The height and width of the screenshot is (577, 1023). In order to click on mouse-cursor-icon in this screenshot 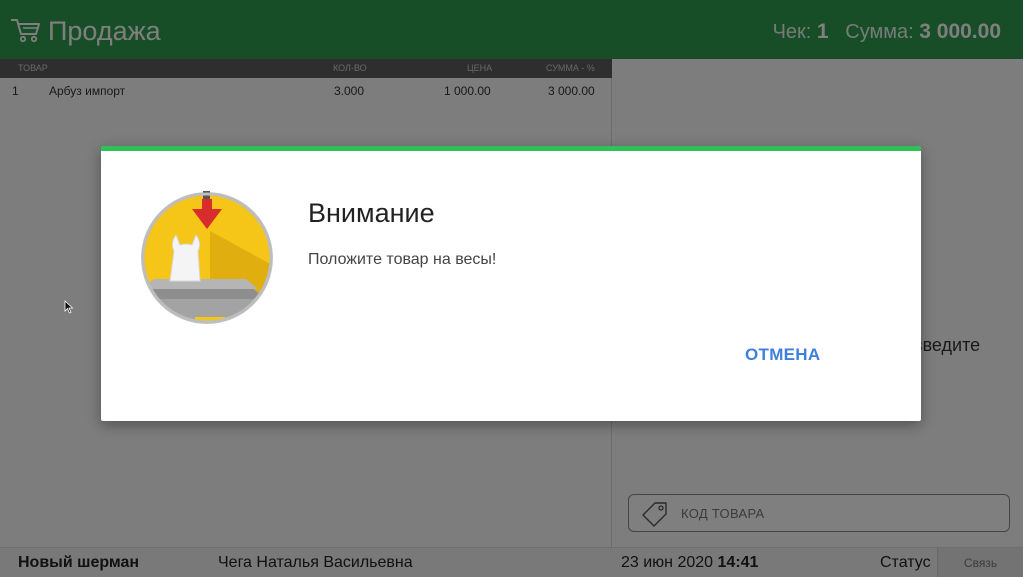, I will do `click(69, 307)`.